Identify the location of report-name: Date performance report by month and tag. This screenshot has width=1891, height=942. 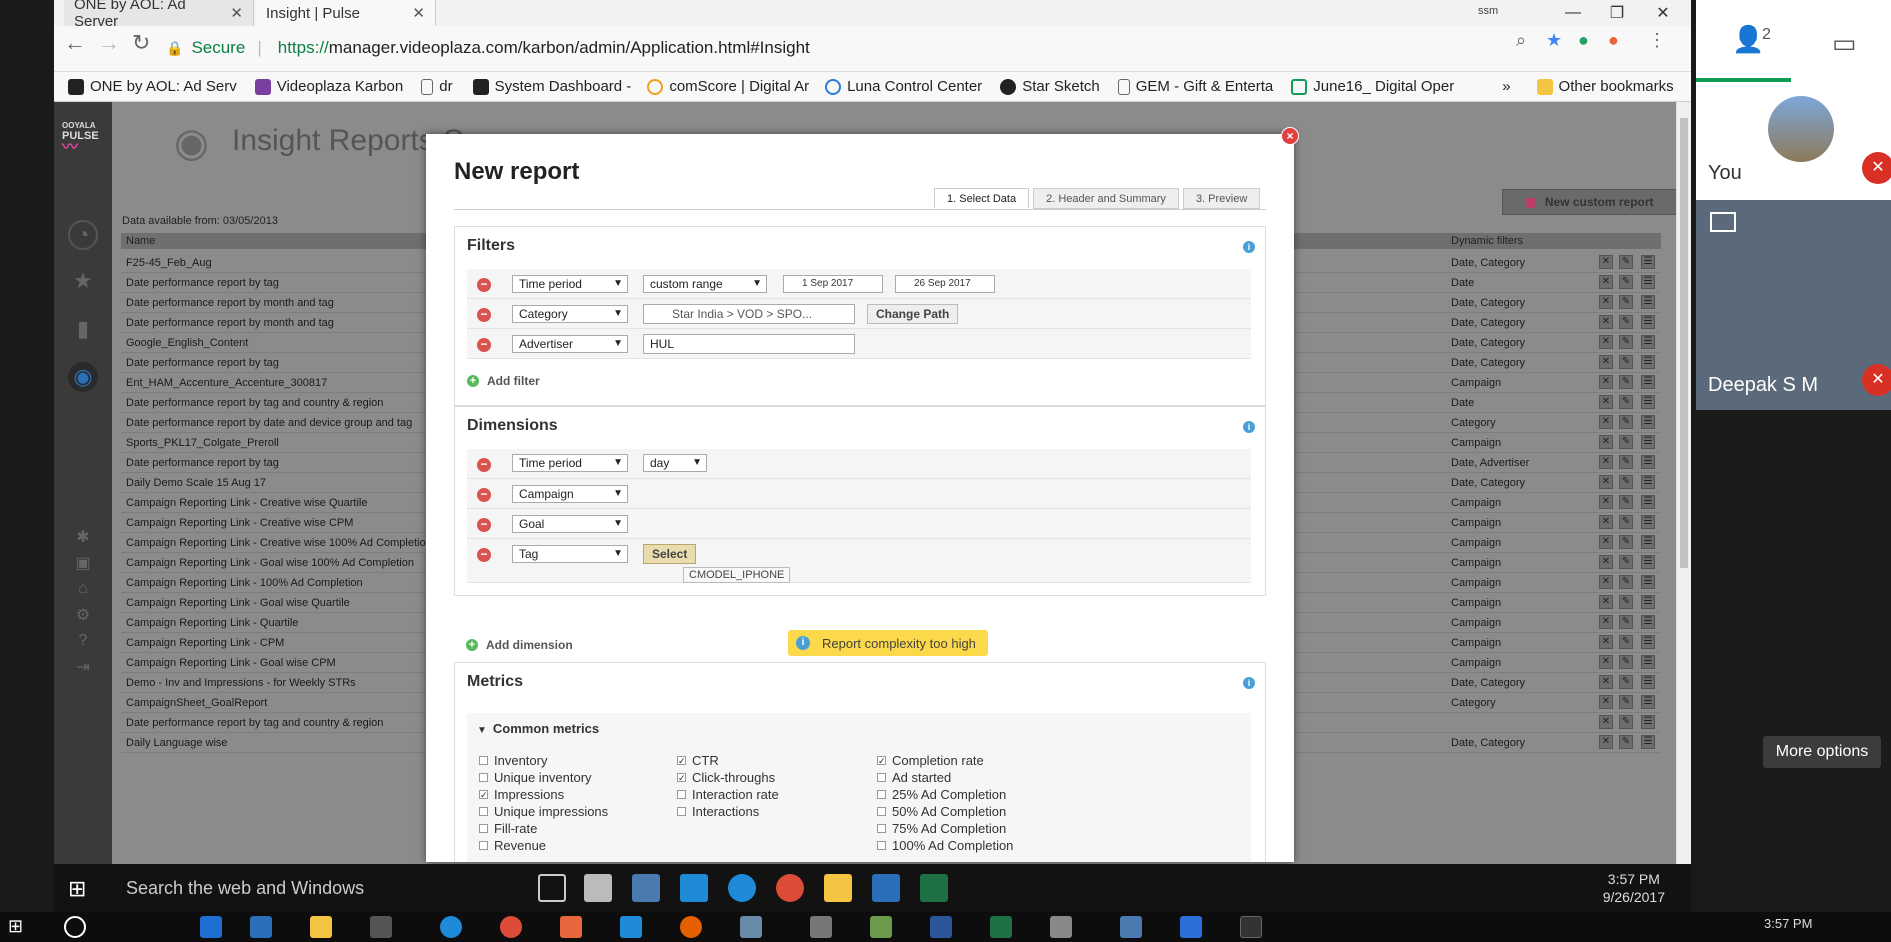
(230, 323).